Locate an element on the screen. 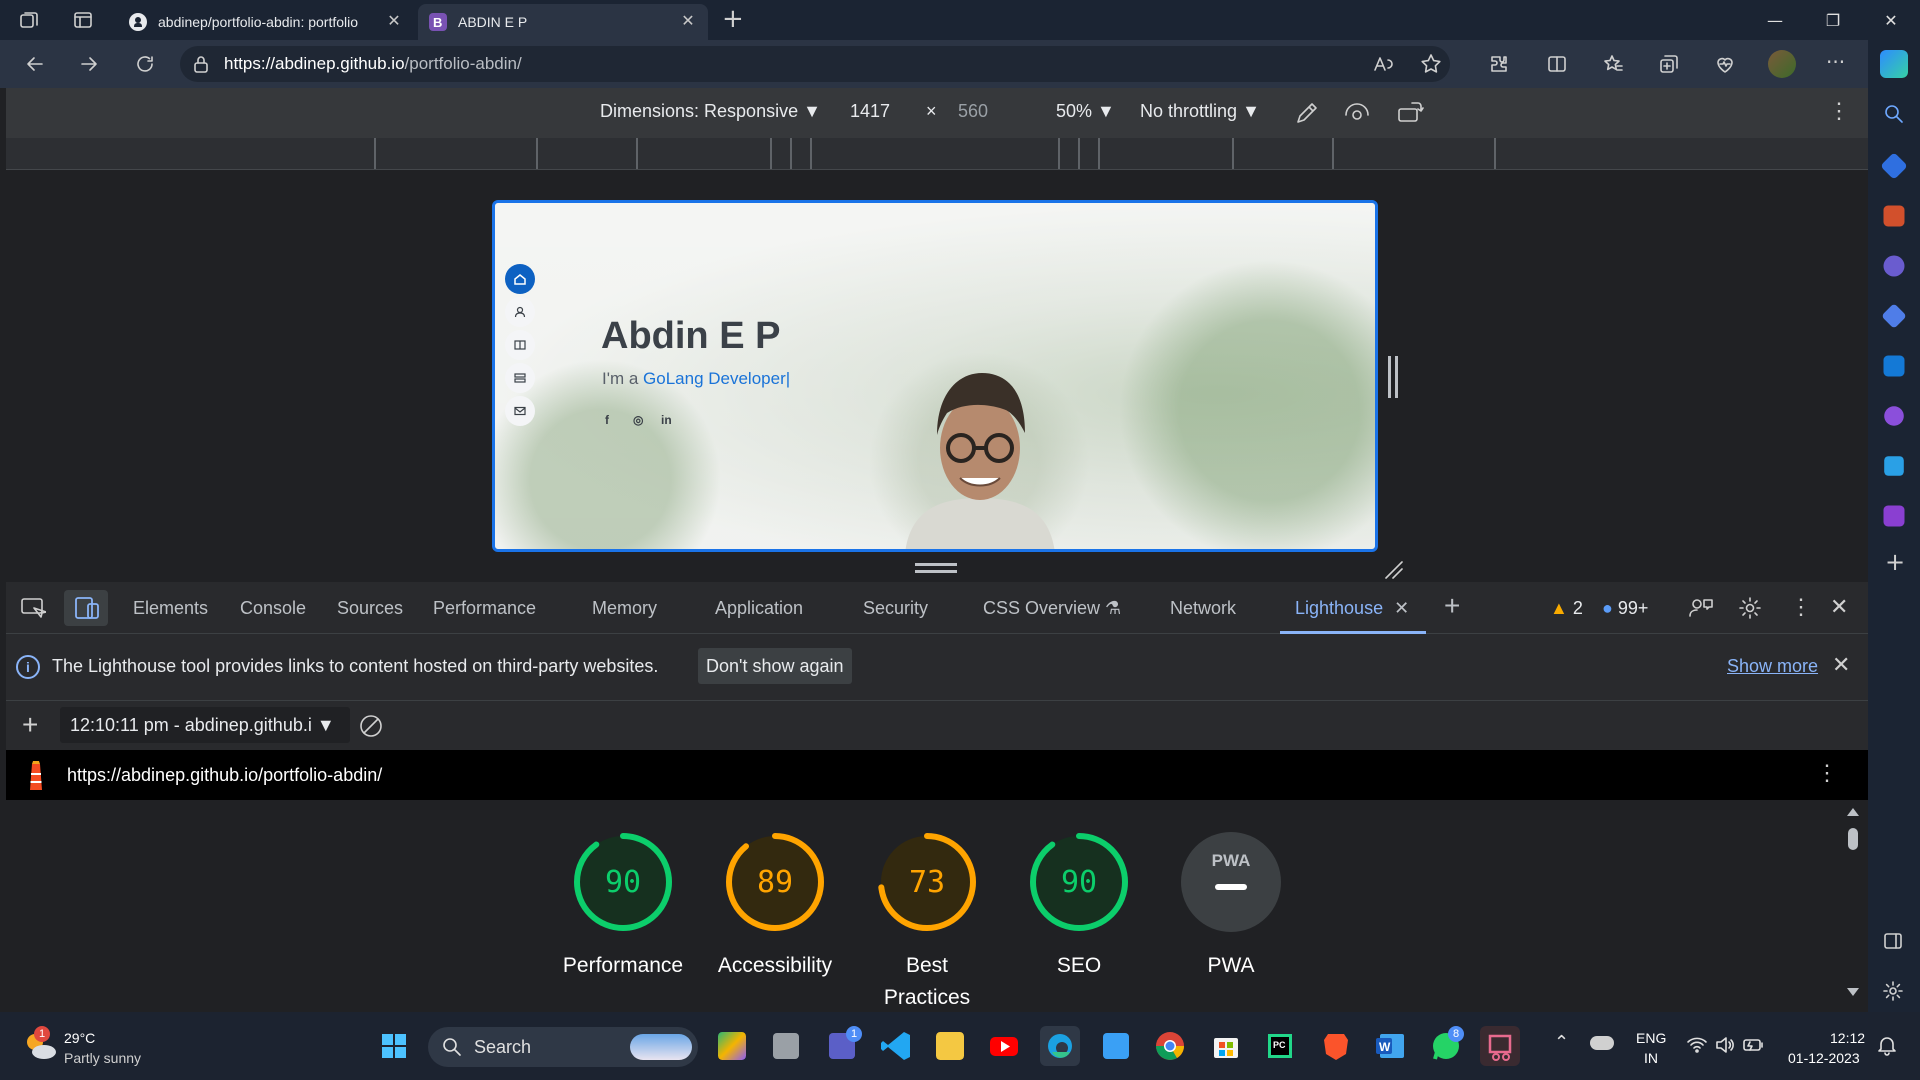 The image size is (1920, 1080). power-automate-icon is located at coordinates (1894, 516).